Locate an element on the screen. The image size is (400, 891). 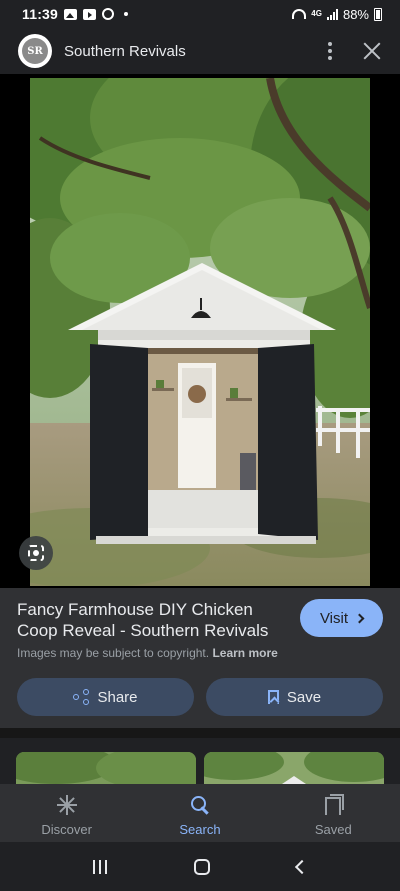
battery-percent: 88% is located at coordinates (355, 14).